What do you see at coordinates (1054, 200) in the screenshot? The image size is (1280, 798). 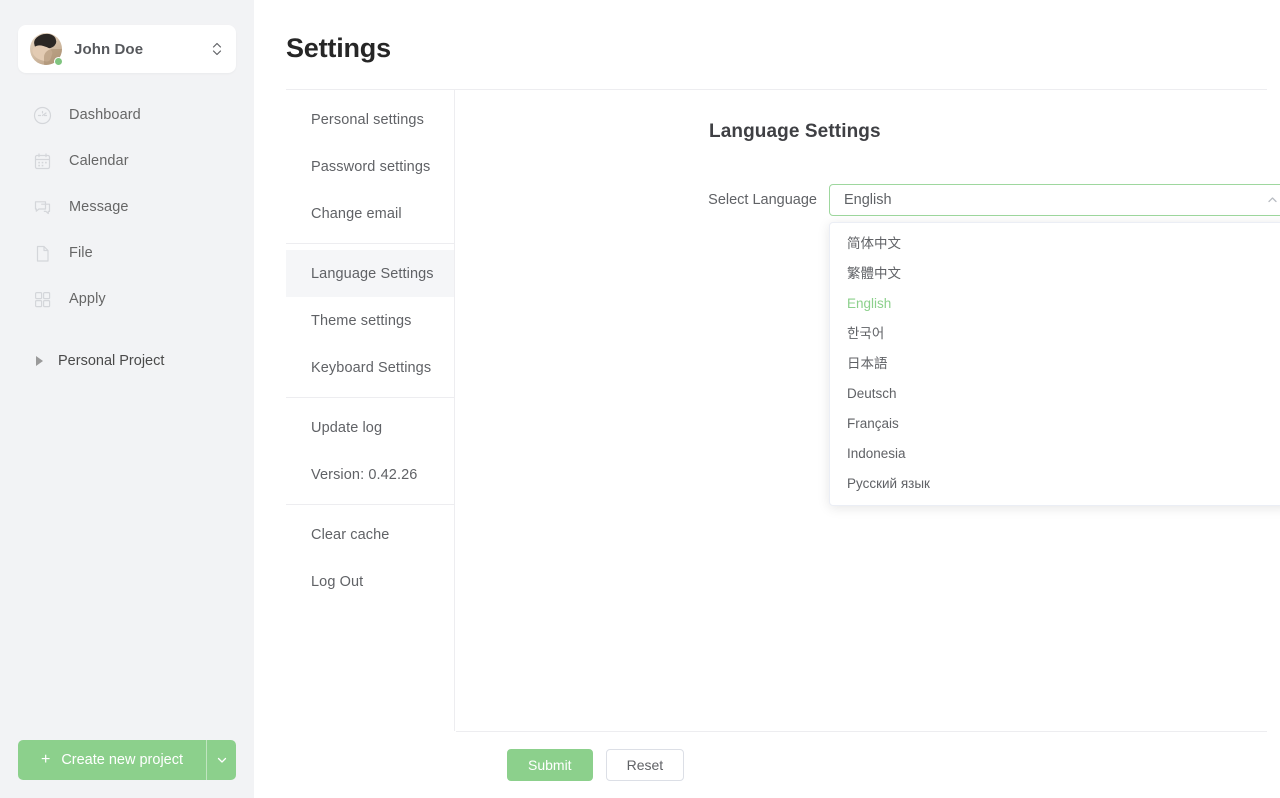 I see `language-select: English` at bounding box center [1054, 200].